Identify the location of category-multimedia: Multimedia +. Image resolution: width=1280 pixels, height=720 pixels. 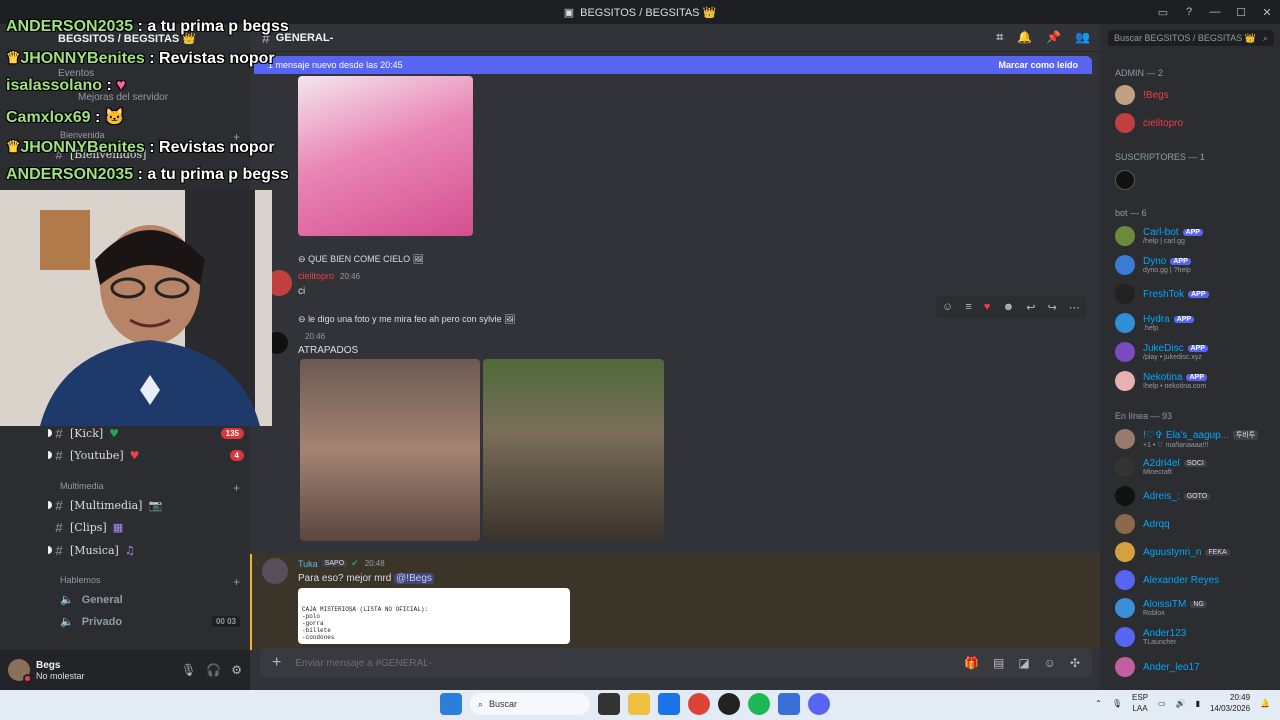
(150, 488).